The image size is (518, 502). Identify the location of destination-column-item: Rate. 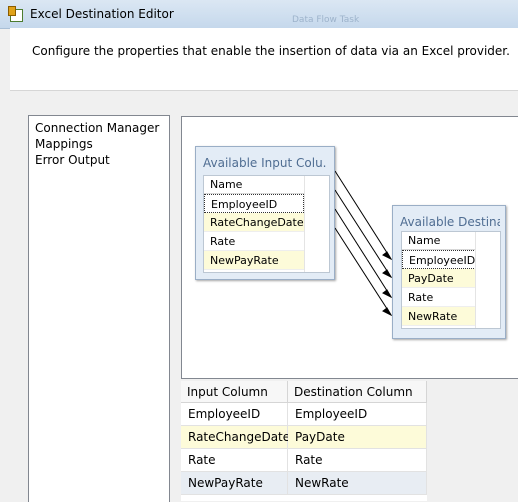
(439, 297).